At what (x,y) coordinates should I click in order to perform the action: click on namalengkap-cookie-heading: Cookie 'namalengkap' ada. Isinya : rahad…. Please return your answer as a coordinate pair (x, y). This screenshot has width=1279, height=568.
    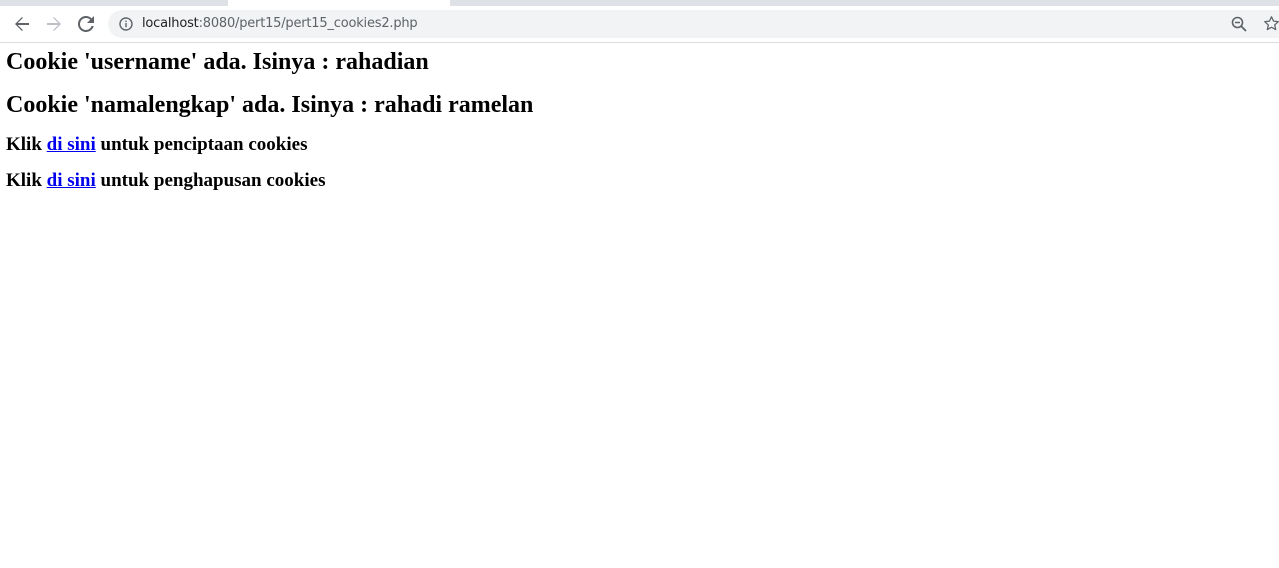
    Looking at the image, I should click on (270, 105).